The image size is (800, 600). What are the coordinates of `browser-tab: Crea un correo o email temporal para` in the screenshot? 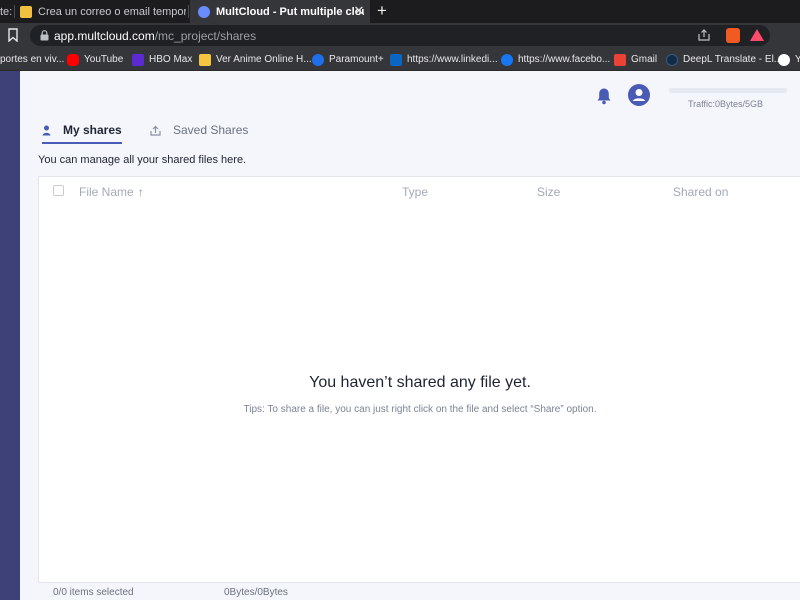 It's located at (103, 11).